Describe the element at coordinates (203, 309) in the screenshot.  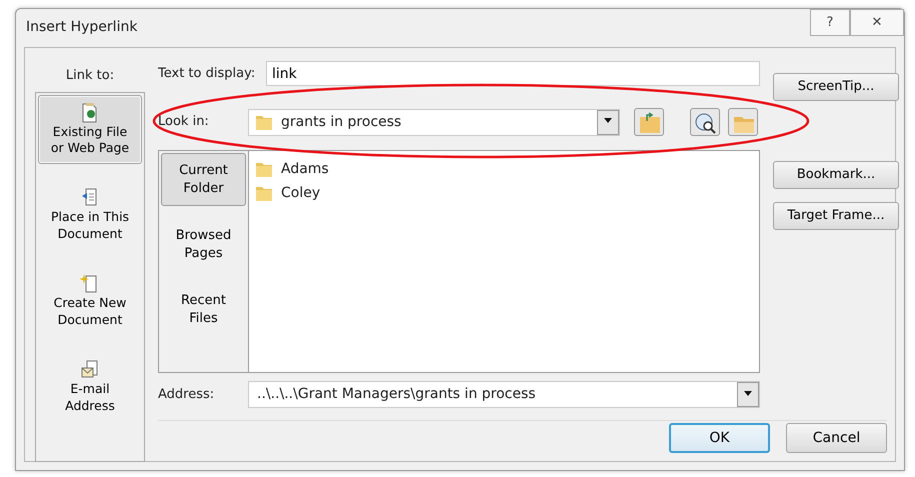
I see `browse-tab: Recent Files` at that location.